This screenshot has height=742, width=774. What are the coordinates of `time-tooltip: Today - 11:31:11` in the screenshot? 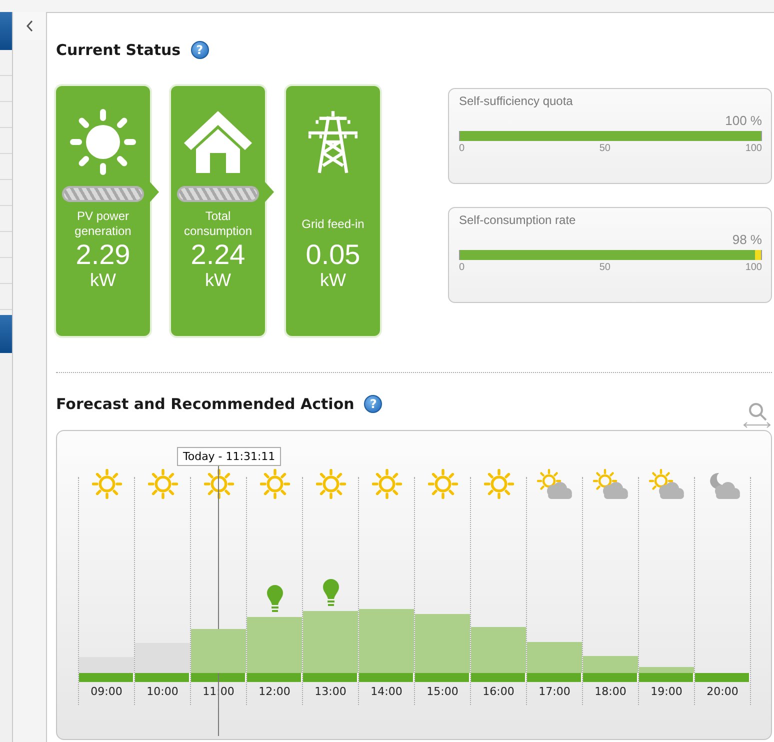 It's located at (229, 456).